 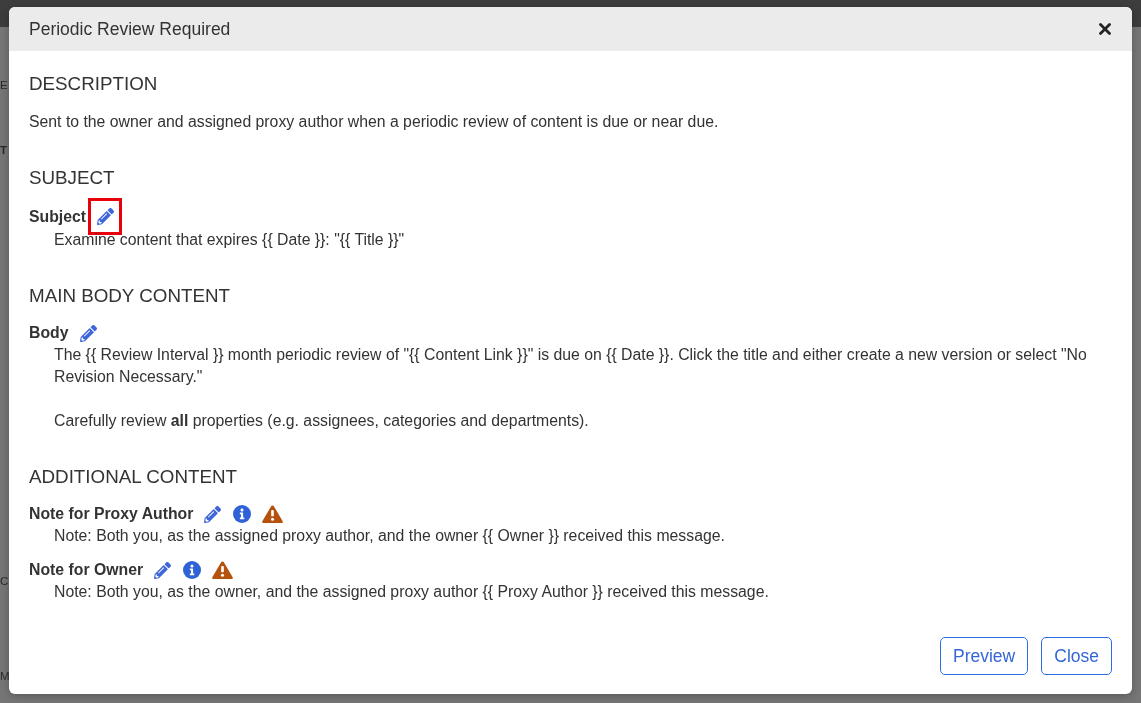 I want to click on background-text: M, so click(x=5, y=676).